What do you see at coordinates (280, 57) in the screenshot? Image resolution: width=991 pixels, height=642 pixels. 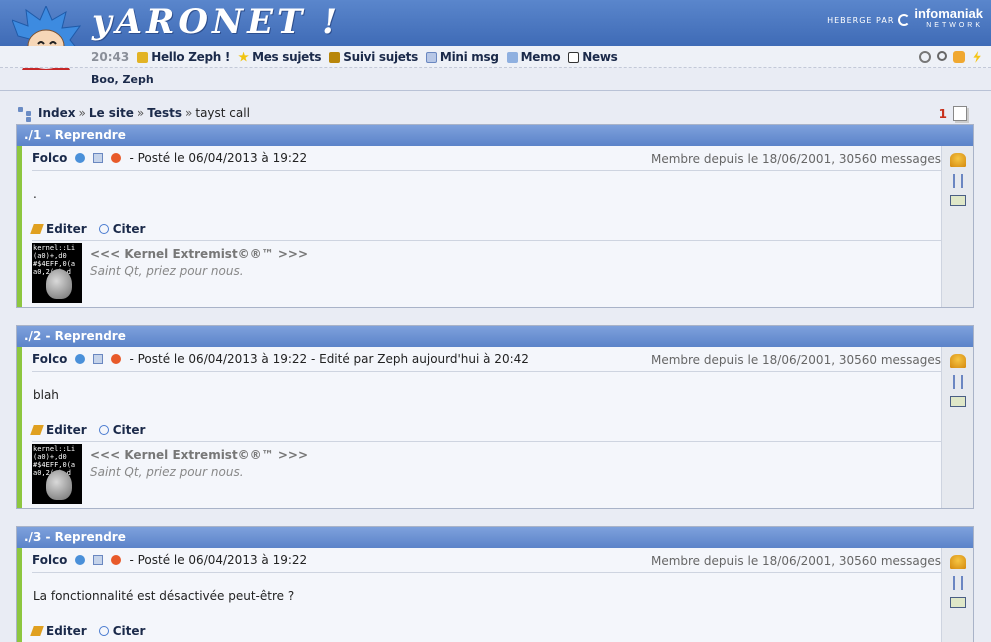 I see `nav-mes-sujets: Mes sujets` at bounding box center [280, 57].